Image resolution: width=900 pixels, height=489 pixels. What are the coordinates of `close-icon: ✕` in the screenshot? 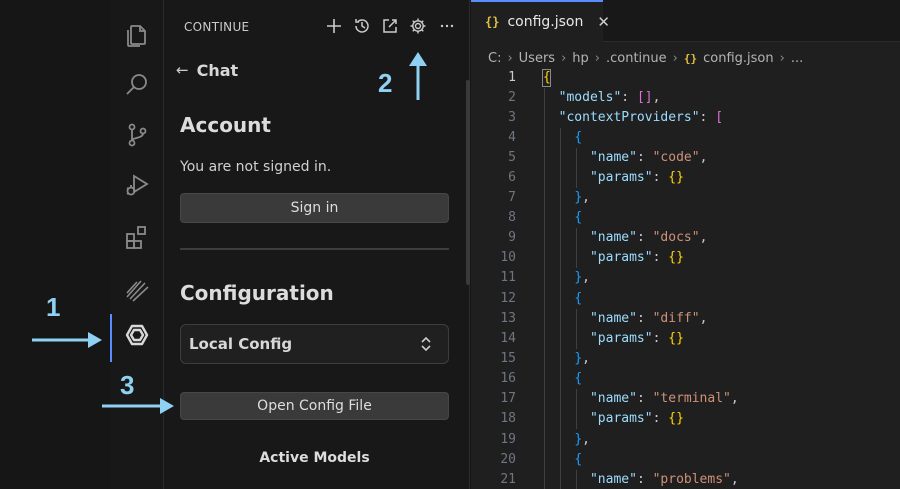 It's located at (603, 22).